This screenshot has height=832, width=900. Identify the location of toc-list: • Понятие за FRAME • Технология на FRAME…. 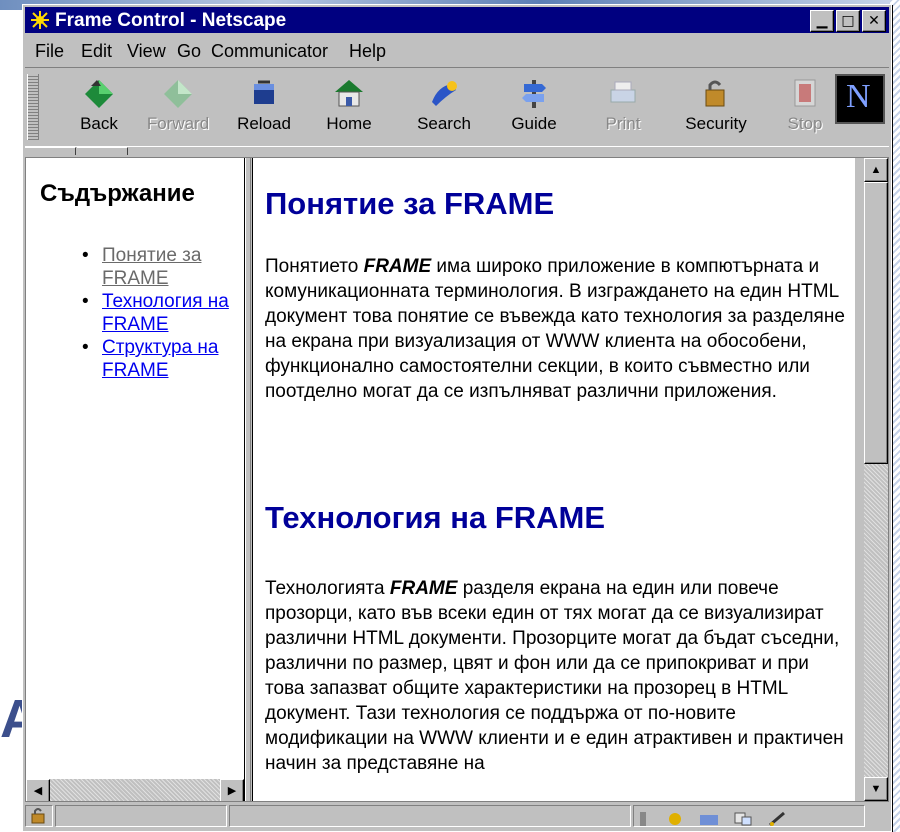
(160, 313).